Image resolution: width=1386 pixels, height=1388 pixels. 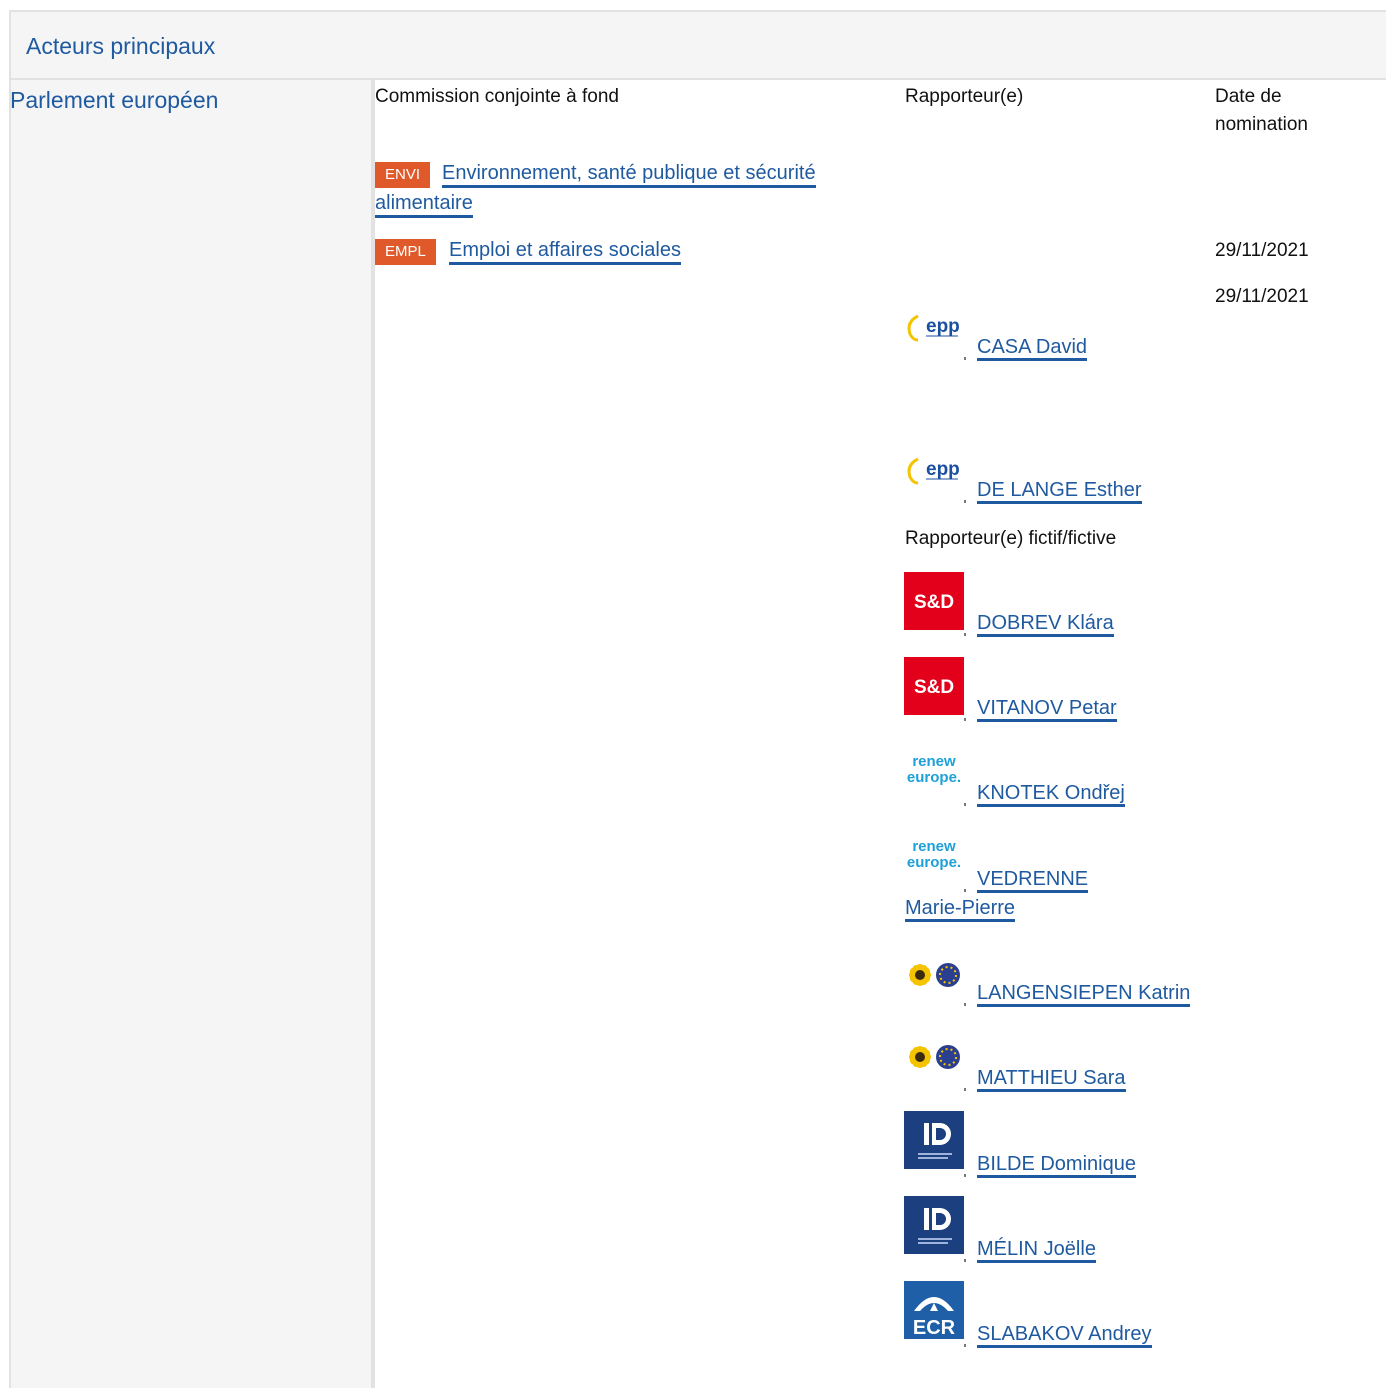 What do you see at coordinates (1261, 110) in the screenshot?
I see `date-column-header: Date de nomination` at bounding box center [1261, 110].